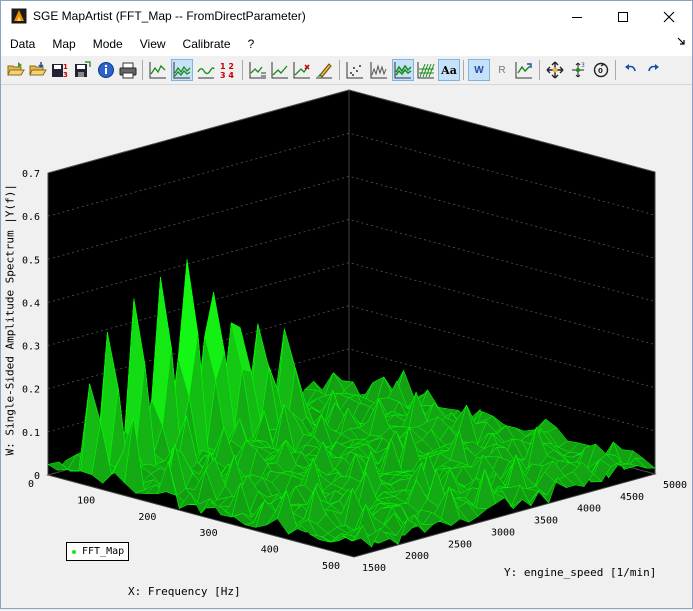  Describe the element at coordinates (63, 44) in the screenshot. I see `menu-map: Map` at that location.